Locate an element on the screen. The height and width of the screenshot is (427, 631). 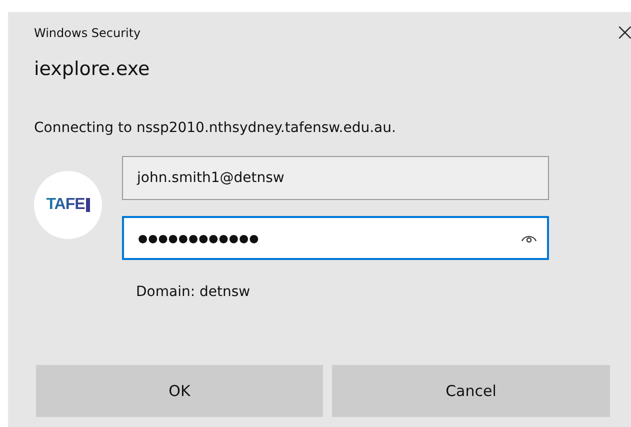
ok-button: OK is located at coordinates (179, 391).